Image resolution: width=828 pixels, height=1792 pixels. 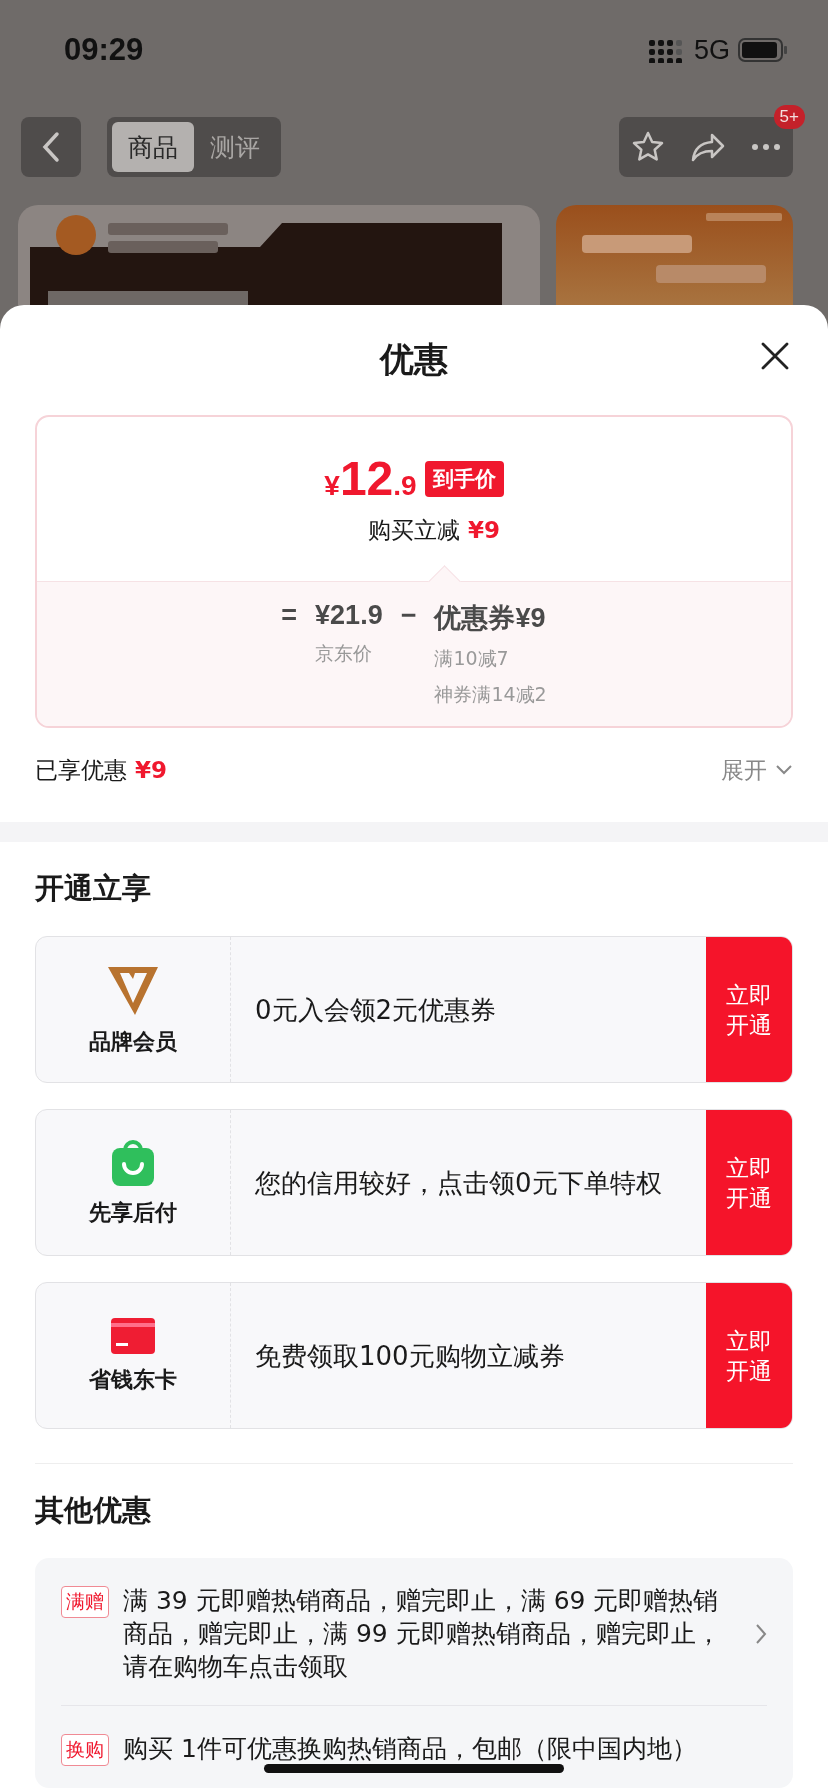 I want to click on battery-icon, so click(x=763, y=50).